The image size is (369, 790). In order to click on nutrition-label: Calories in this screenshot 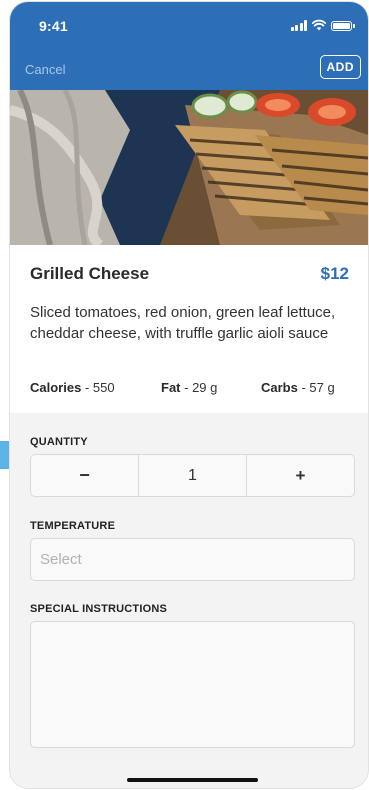, I will do `click(56, 387)`.